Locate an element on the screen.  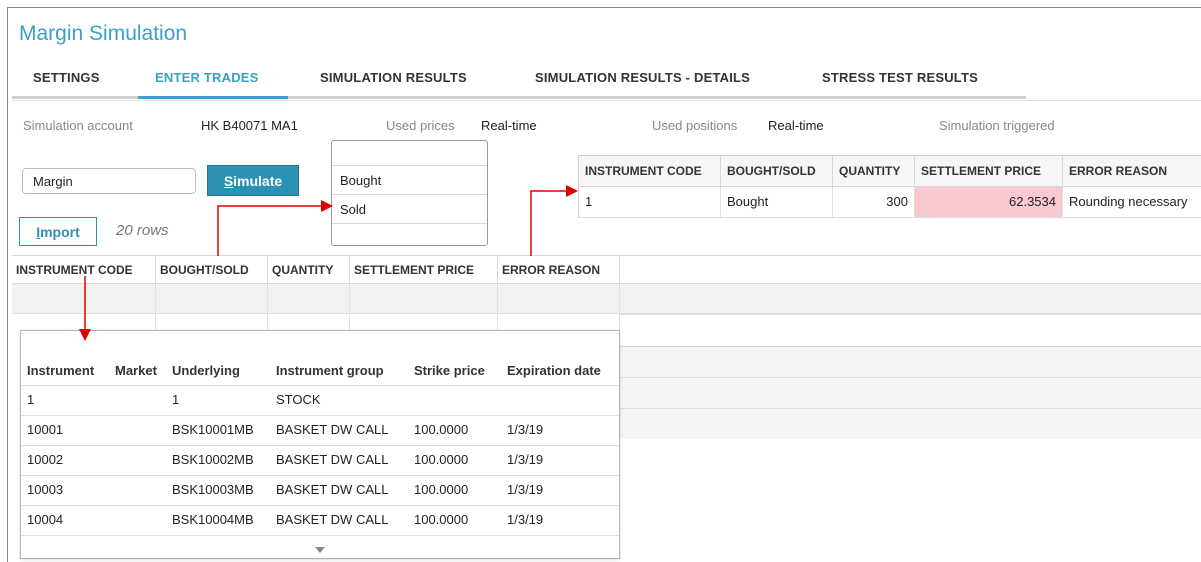
dropdown-option-bought: Bought is located at coordinates (409, 179).